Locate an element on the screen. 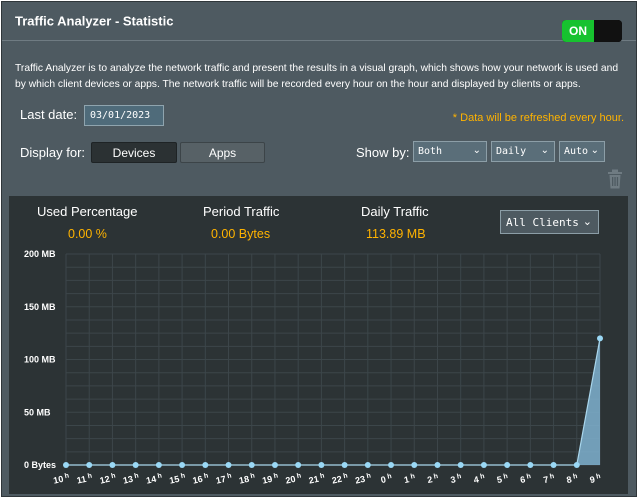  x-tick-label: 14 h is located at coordinates (154, 478).